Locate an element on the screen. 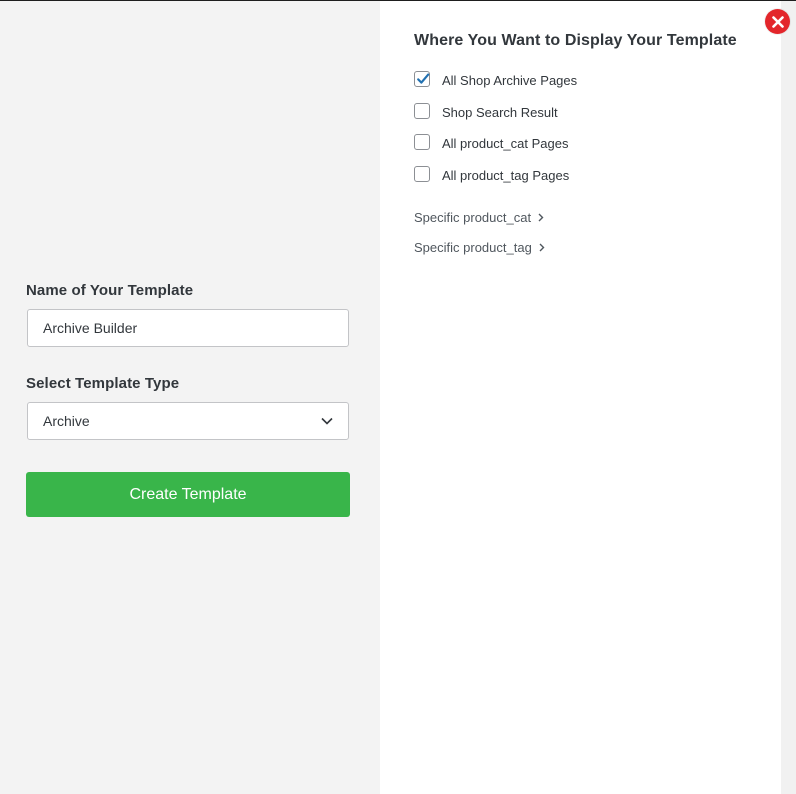  create-template-button: Create Template is located at coordinates (188, 494).